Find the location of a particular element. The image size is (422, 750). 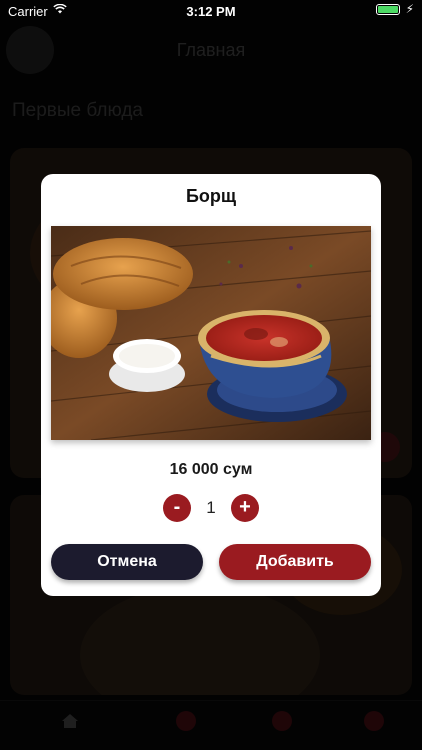

quantity-value: 1 is located at coordinates (211, 507).